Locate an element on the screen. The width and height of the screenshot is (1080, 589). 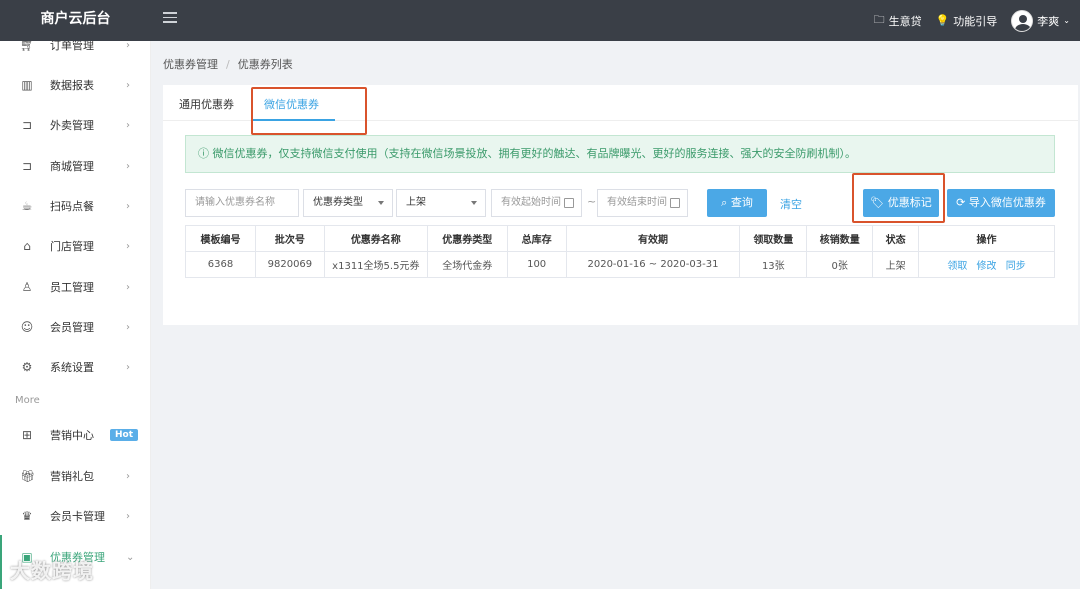
tab-general-coupon: 通用优惠券 is located at coordinates (206, 104).